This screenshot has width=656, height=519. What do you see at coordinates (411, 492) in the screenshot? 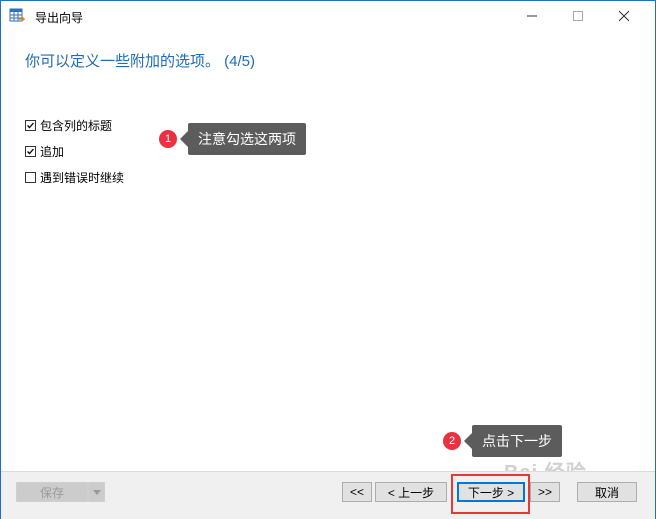
I see `previous-step-button: < 上一步` at bounding box center [411, 492].